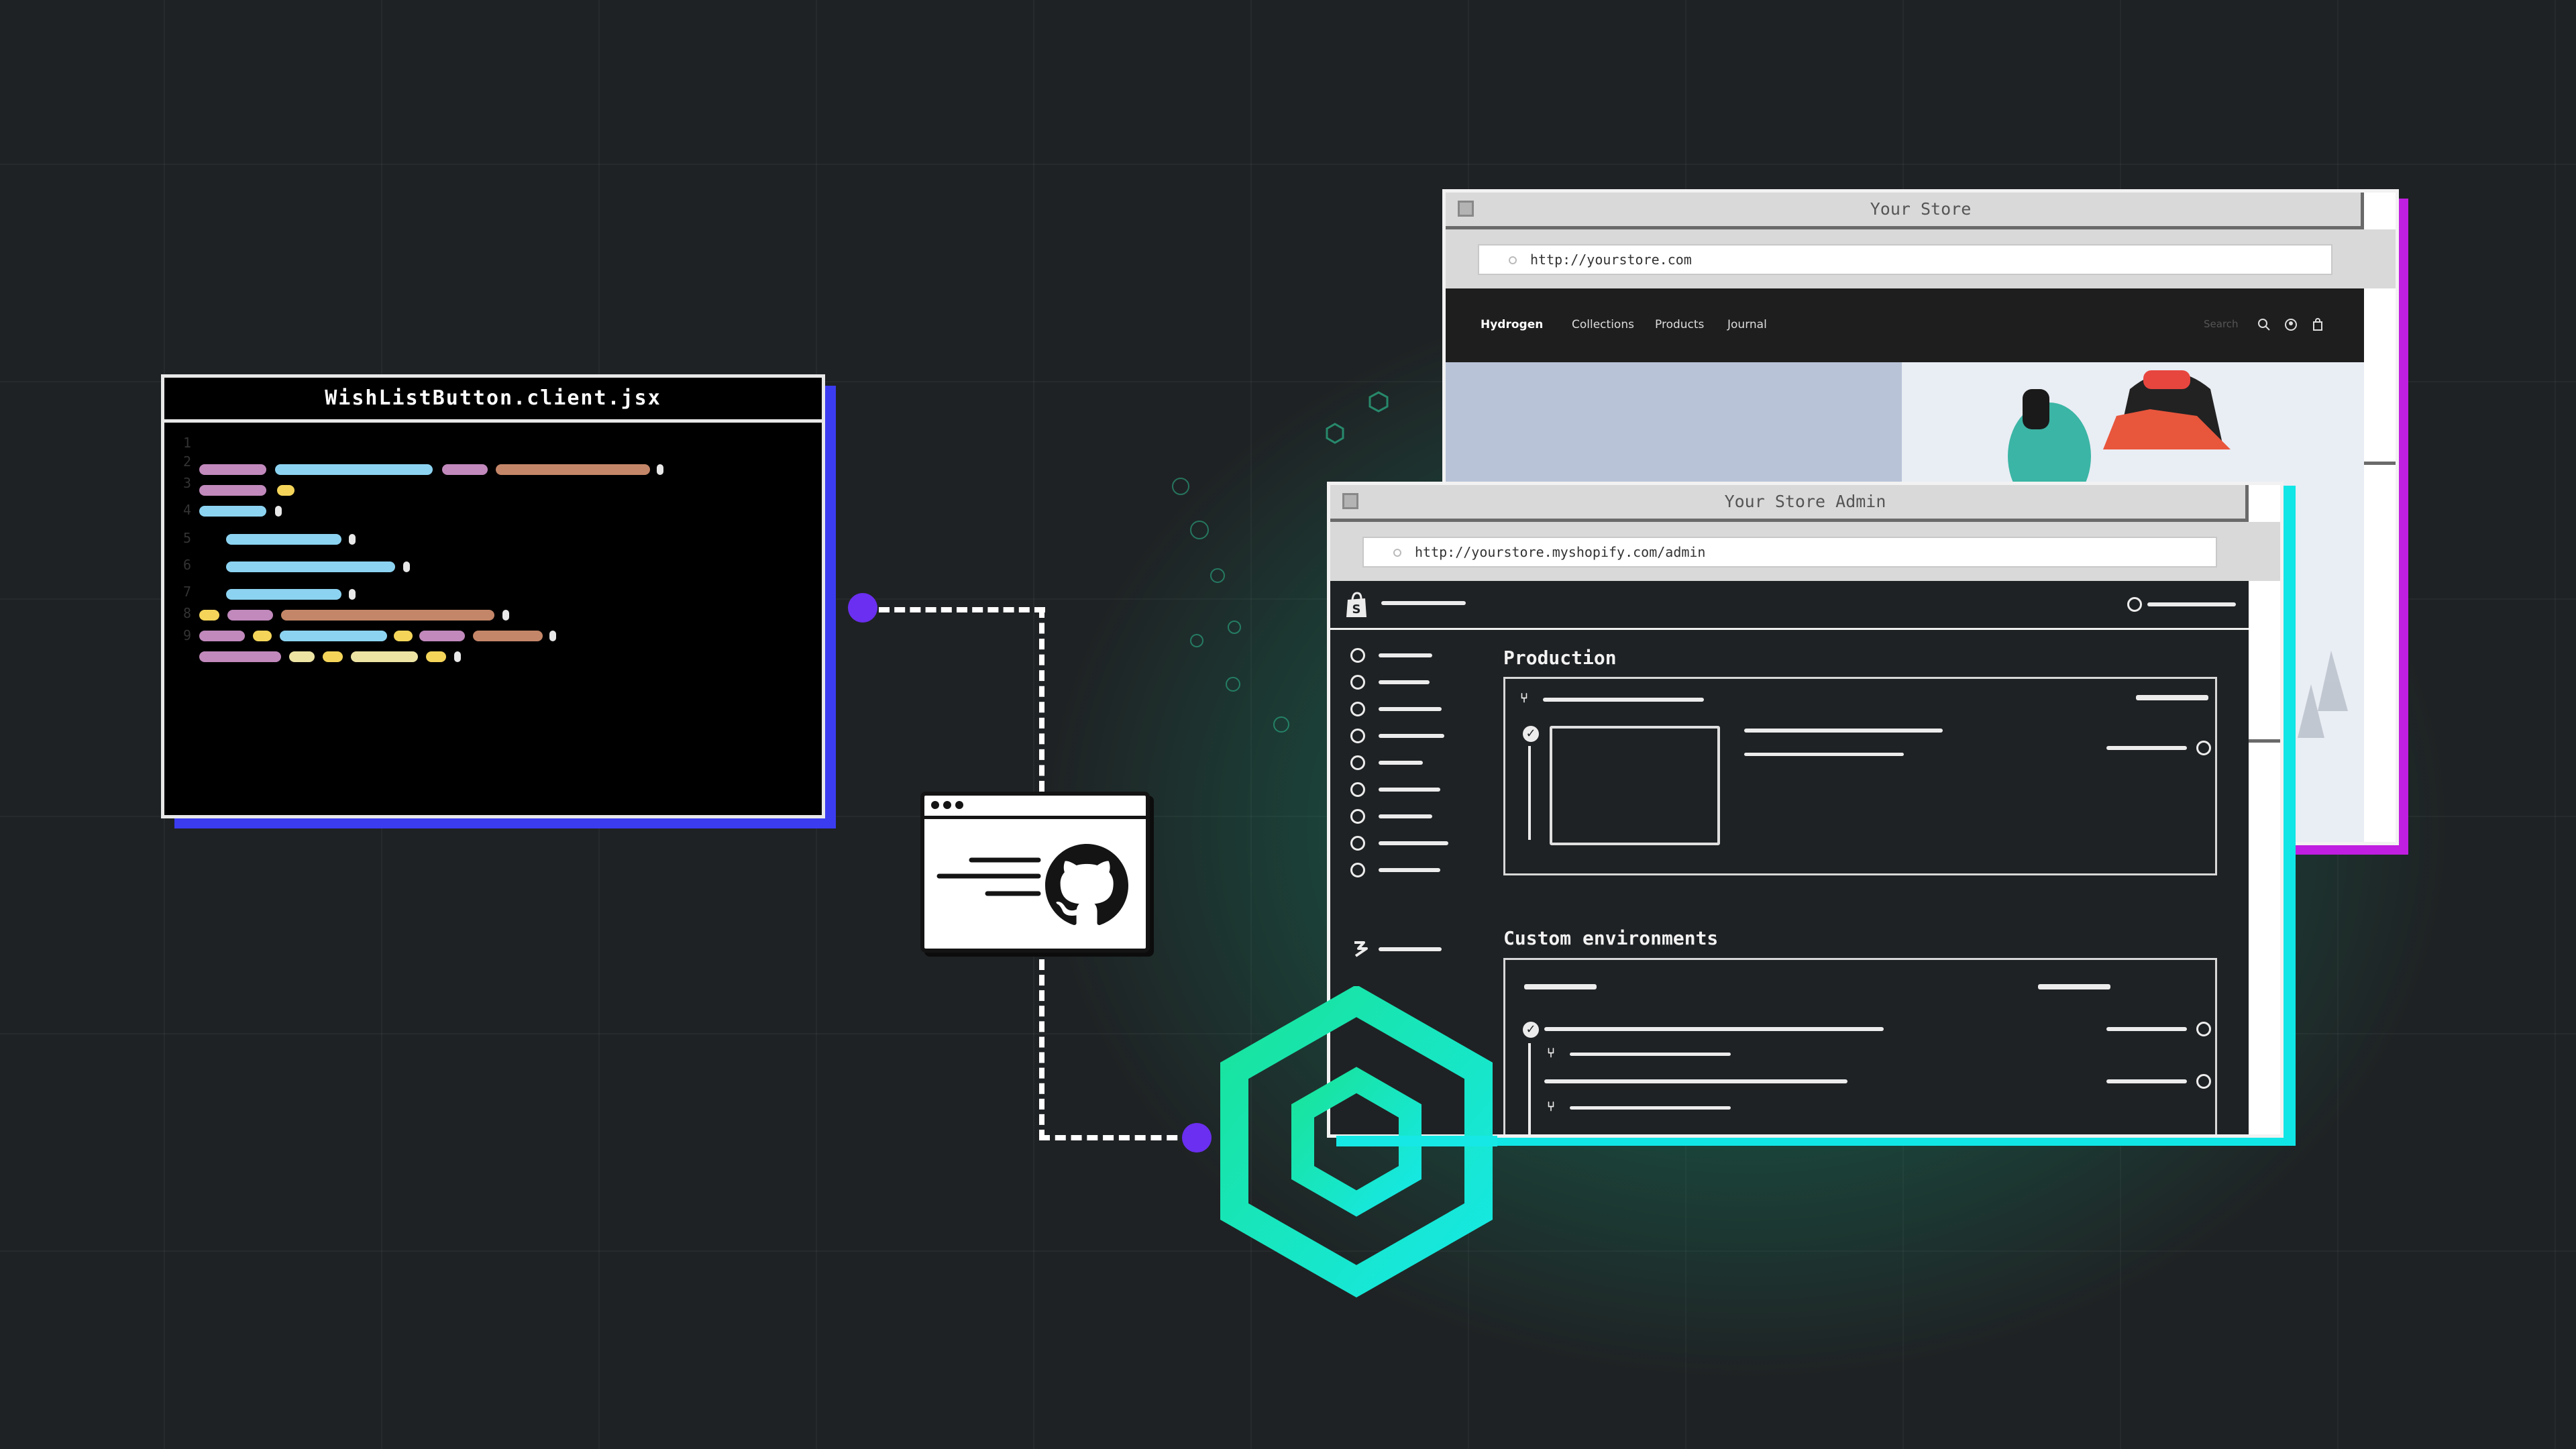 Image resolution: width=2576 pixels, height=1449 pixels. Describe the element at coordinates (1789, 605) in the screenshot. I see `admin-topbar: S` at that location.